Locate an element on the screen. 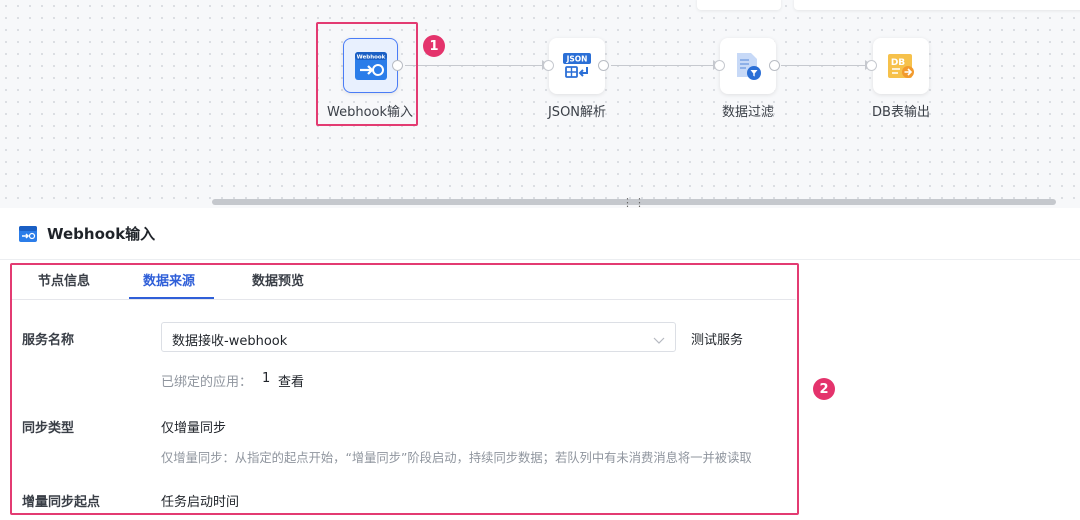  edge-filter-db is located at coordinates (823, 65).